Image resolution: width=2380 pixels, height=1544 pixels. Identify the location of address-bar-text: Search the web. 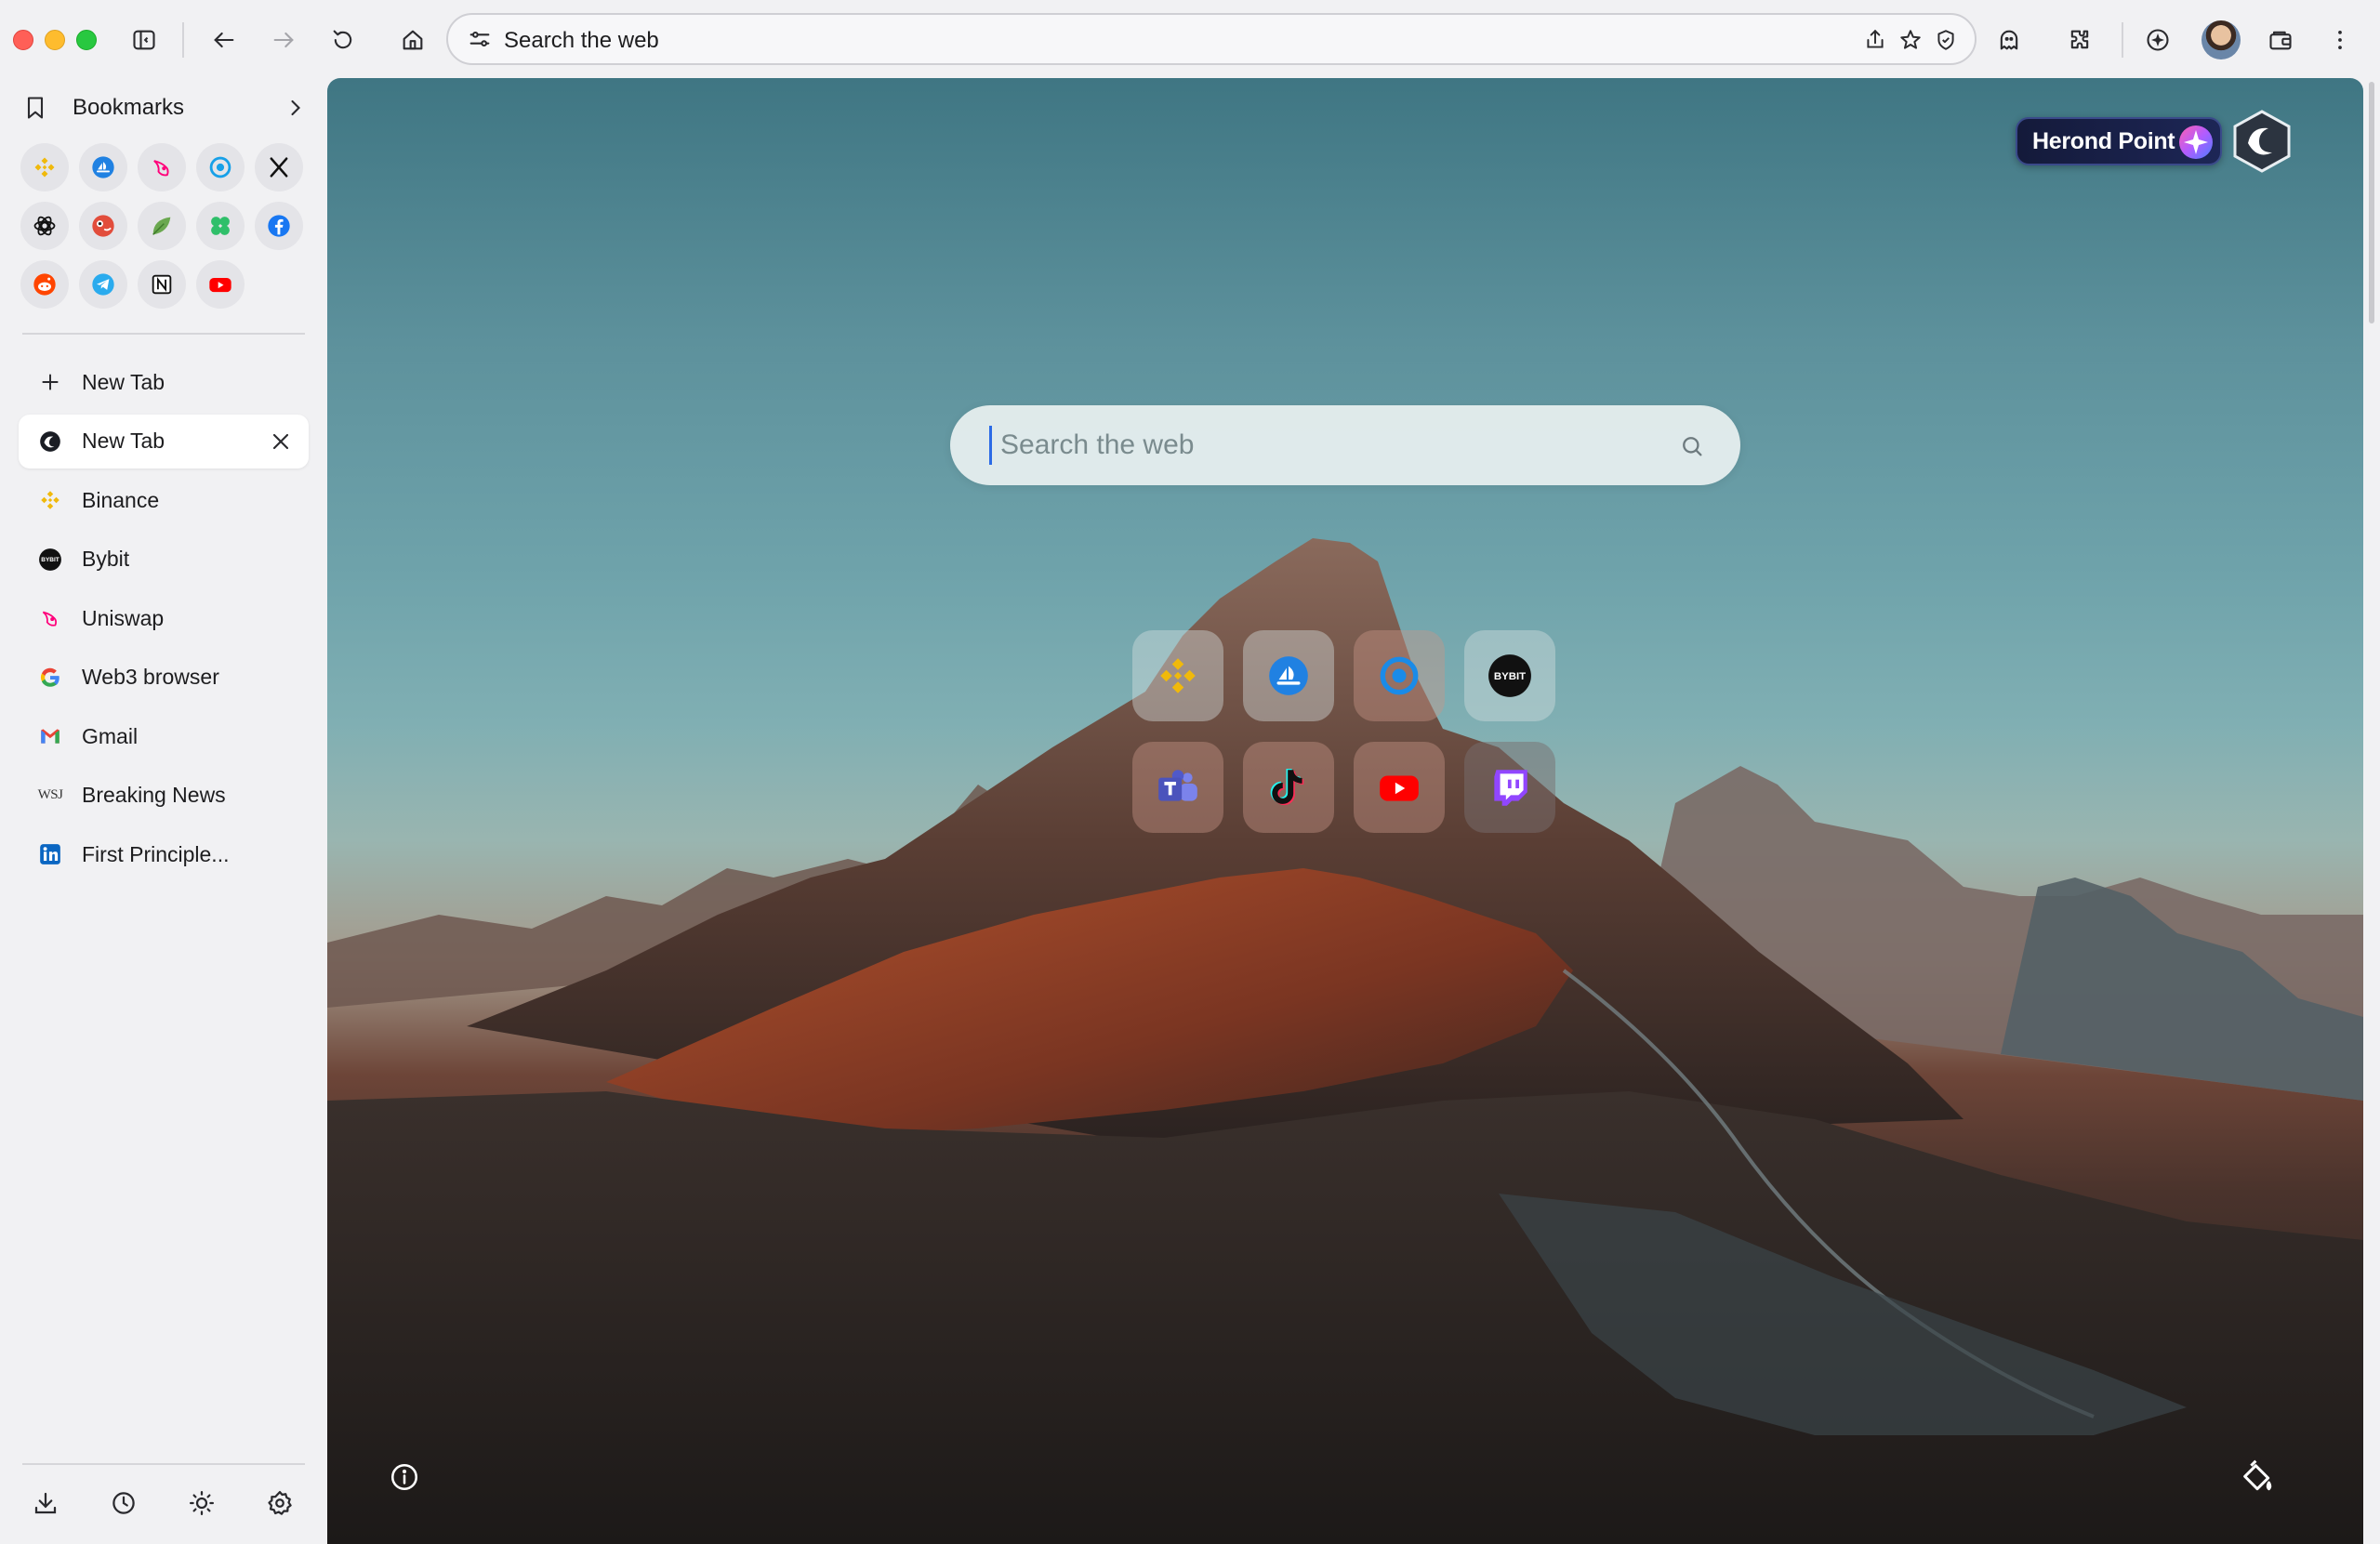
(581, 41).